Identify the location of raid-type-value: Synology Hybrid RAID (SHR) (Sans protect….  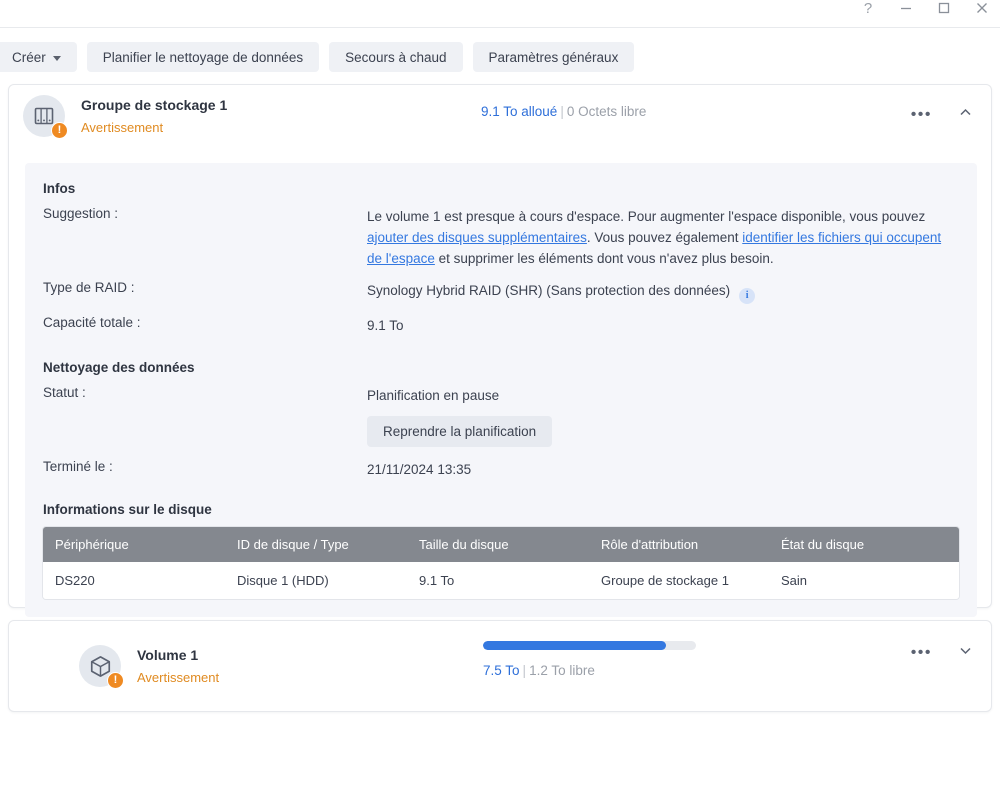
(663, 292).